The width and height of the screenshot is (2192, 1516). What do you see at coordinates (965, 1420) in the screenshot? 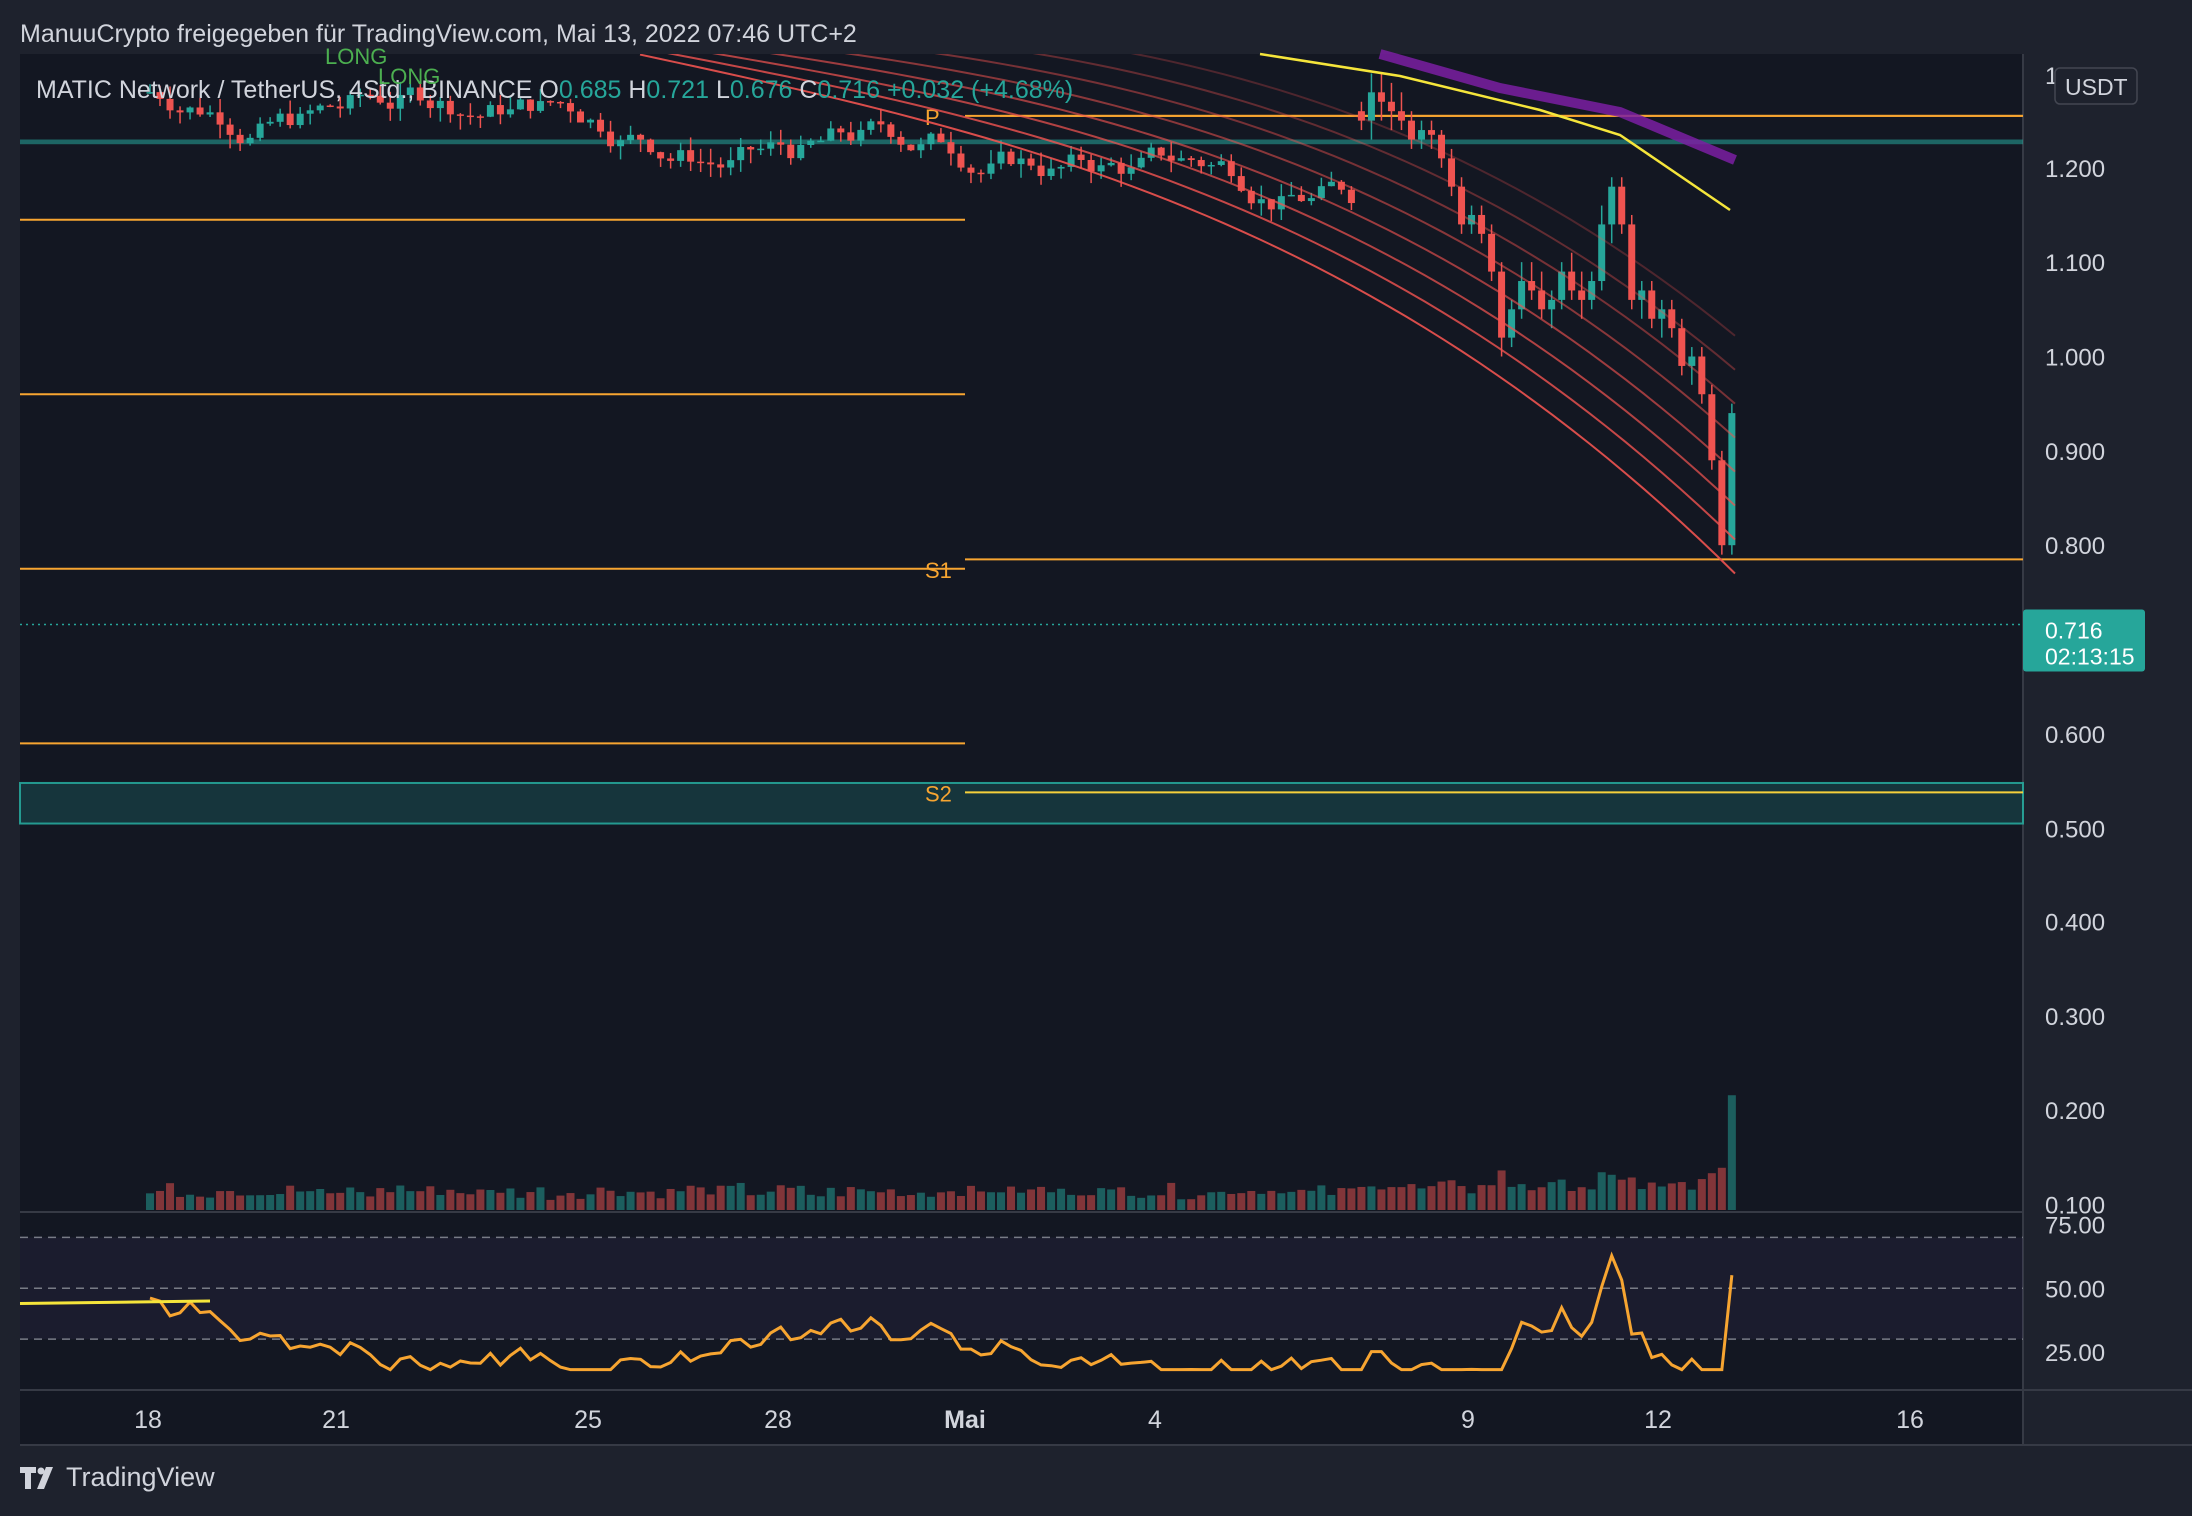
I see `time-tick-label: Mai` at bounding box center [965, 1420].